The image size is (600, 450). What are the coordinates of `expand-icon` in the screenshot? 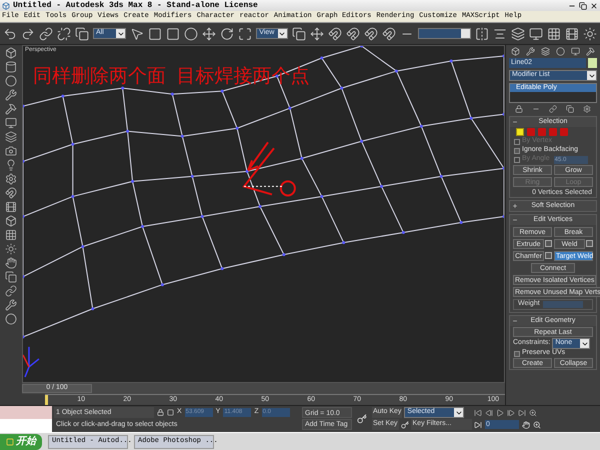 It's located at (515, 206).